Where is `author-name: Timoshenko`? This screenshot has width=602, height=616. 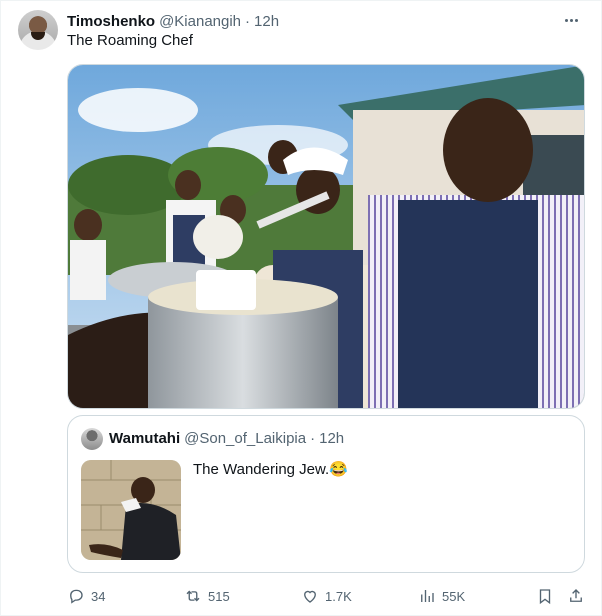
author-name: Timoshenko is located at coordinates (111, 21).